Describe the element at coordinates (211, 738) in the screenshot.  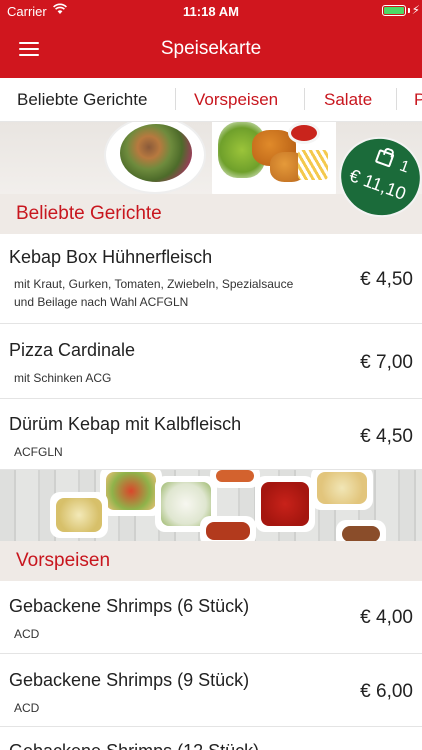
I see `menu-item: Gebackene Shrimps (12 Stück)` at that location.